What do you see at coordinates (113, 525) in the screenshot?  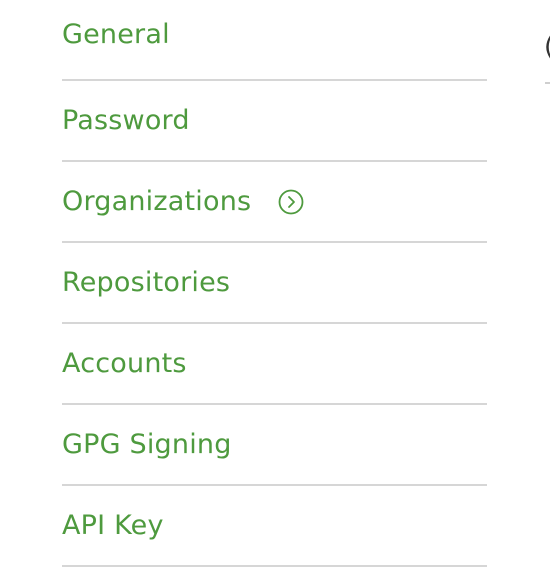 I see `nav-item-label: API Key` at bounding box center [113, 525].